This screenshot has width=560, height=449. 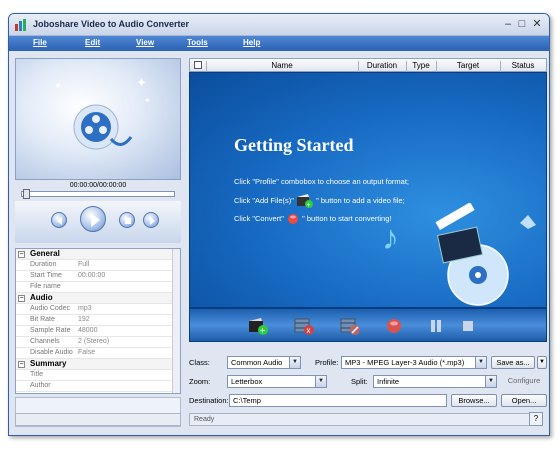 I want to click on music-clapper-disc-illustration: ♪, so click(x=459, y=254).